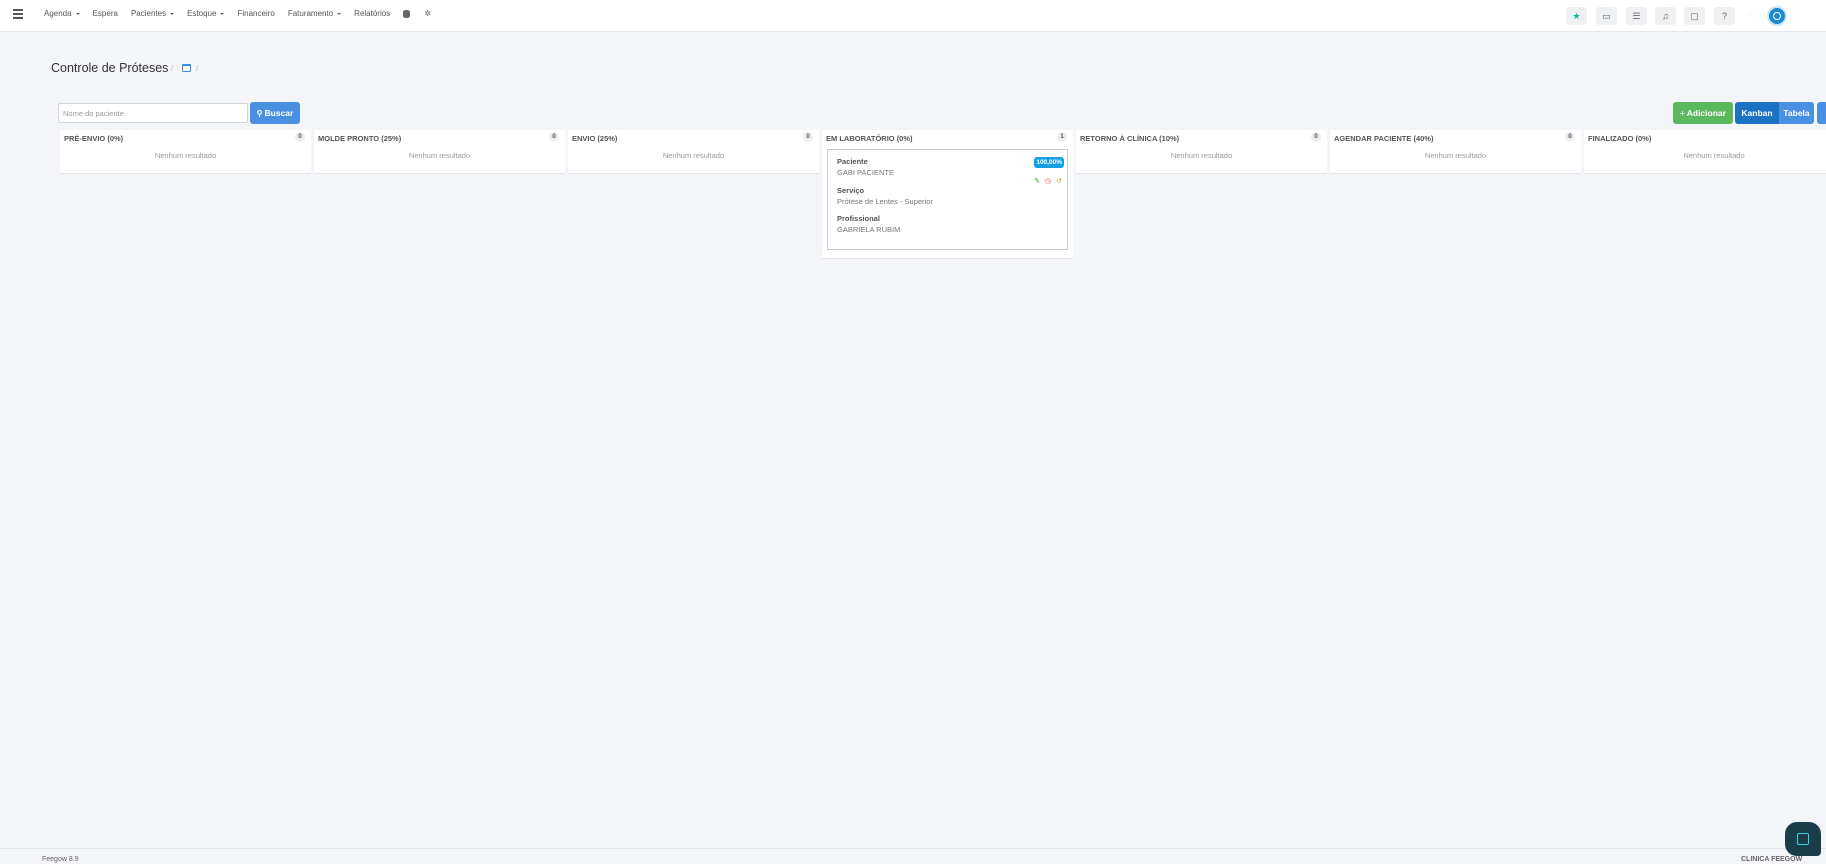  What do you see at coordinates (1059, 182) in the screenshot?
I see `undo-icon: ↺` at bounding box center [1059, 182].